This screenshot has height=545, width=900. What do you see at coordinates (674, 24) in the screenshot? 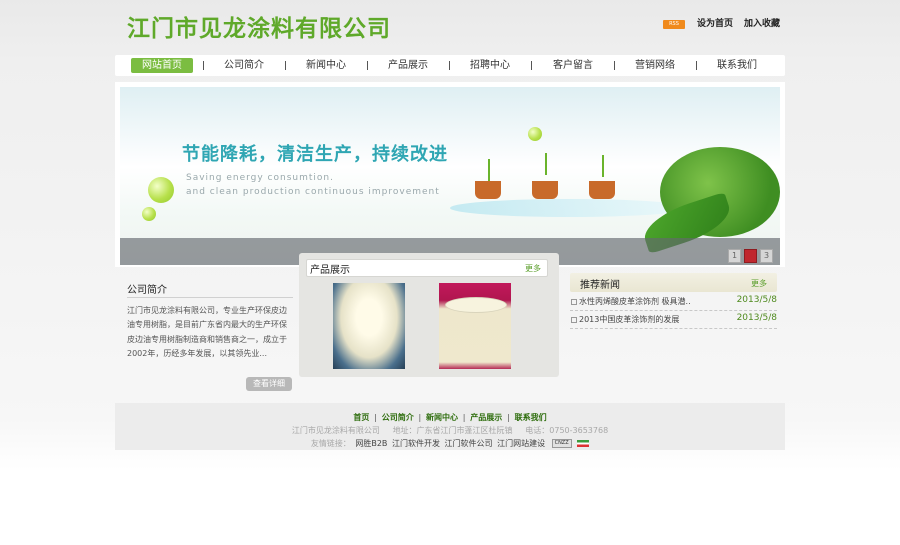
I see `rss-icon: RSS` at bounding box center [674, 24].